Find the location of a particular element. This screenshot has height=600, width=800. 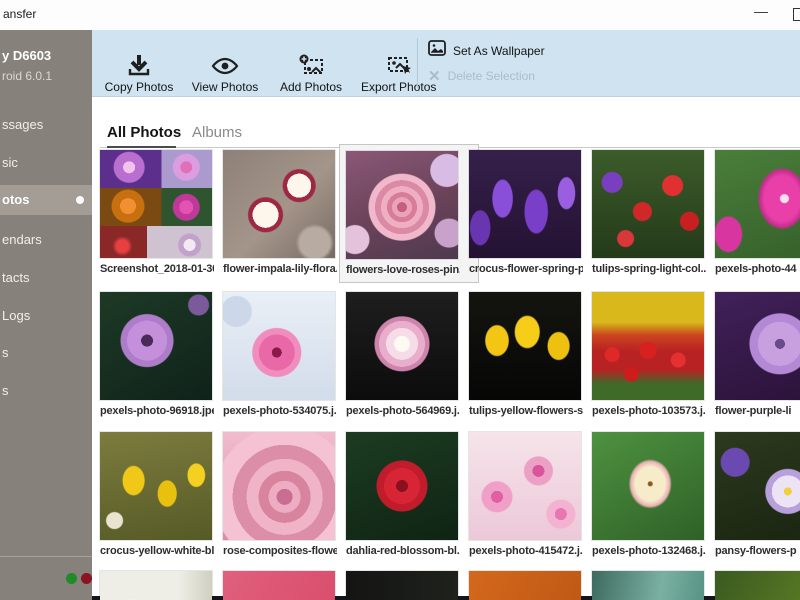

tab-albums: Albums is located at coordinates (217, 132).